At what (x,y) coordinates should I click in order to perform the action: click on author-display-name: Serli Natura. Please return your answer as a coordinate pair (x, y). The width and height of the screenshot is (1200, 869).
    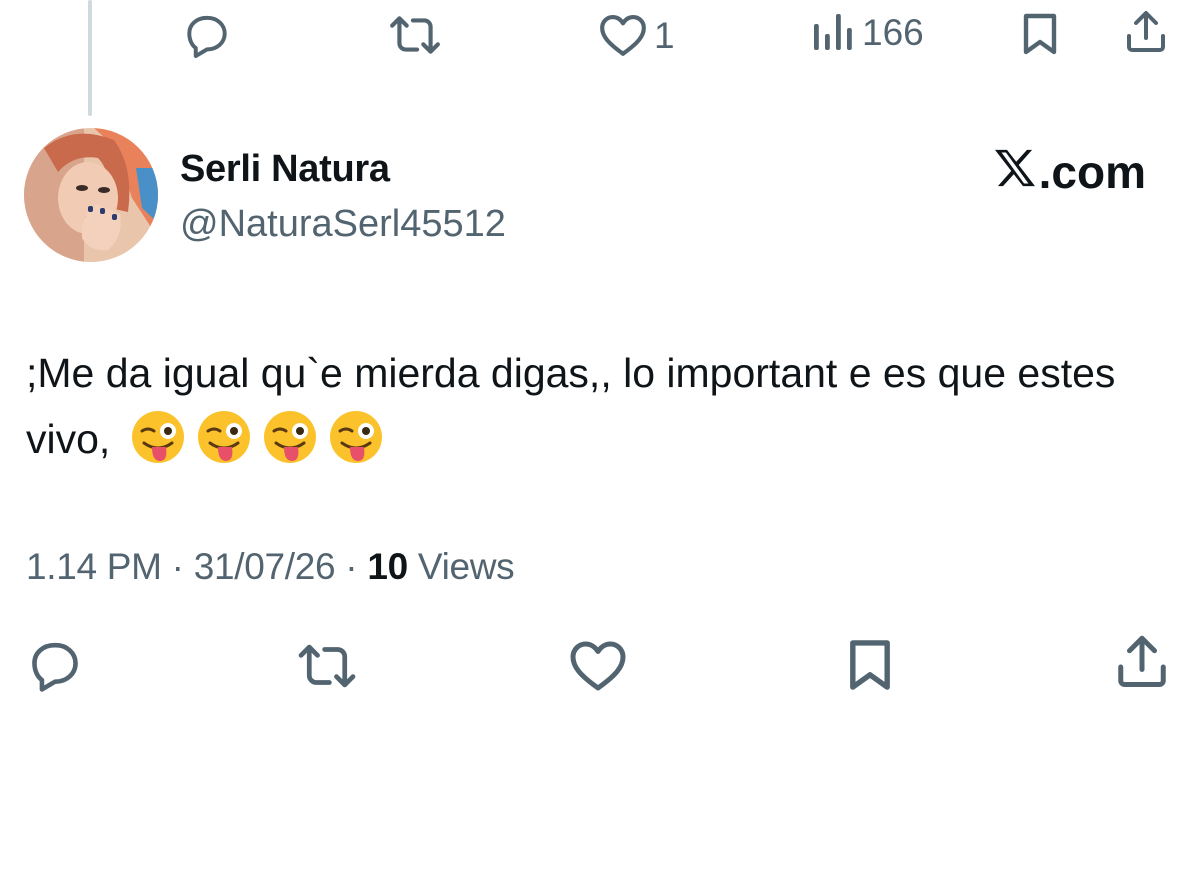
    Looking at the image, I should click on (285, 169).